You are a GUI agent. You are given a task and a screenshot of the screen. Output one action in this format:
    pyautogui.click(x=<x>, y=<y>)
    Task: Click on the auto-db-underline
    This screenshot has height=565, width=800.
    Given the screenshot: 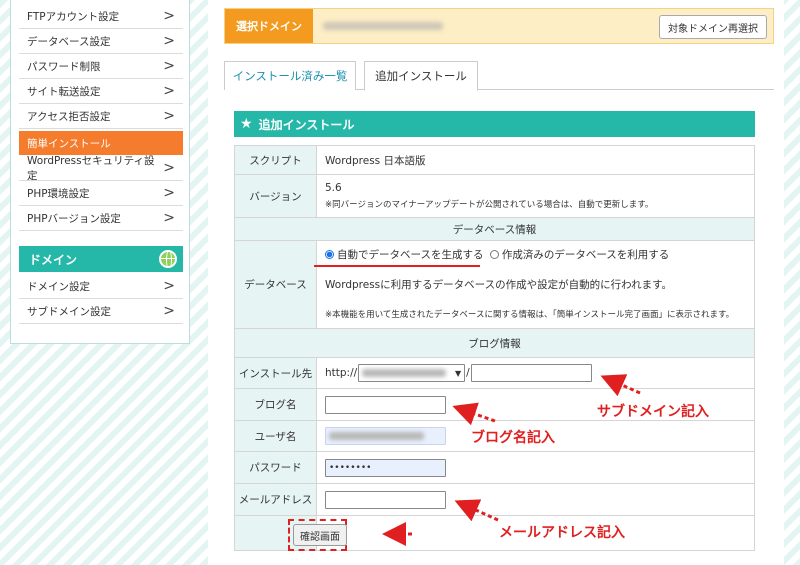 What is the action you would take?
    pyautogui.click(x=397, y=266)
    